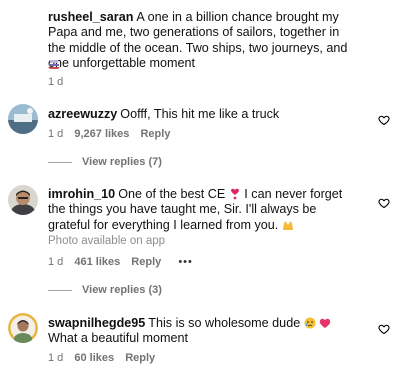  What do you see at coordinates (224, 323) in the screenshot?
I see `comment-body-a: This is so wholesome dude` at bounding box center [224, 323].